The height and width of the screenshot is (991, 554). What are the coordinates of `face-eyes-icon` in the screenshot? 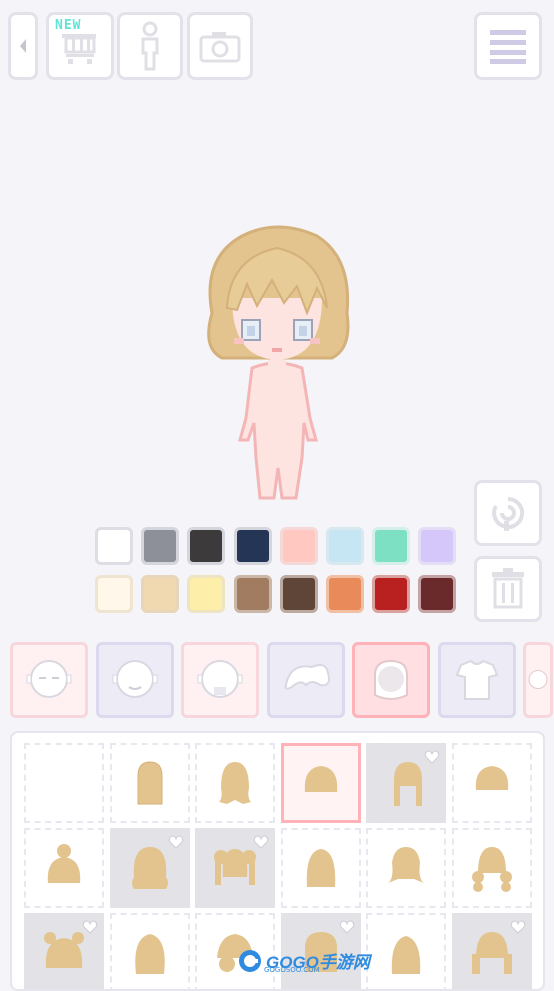 It's located at (49, 679).